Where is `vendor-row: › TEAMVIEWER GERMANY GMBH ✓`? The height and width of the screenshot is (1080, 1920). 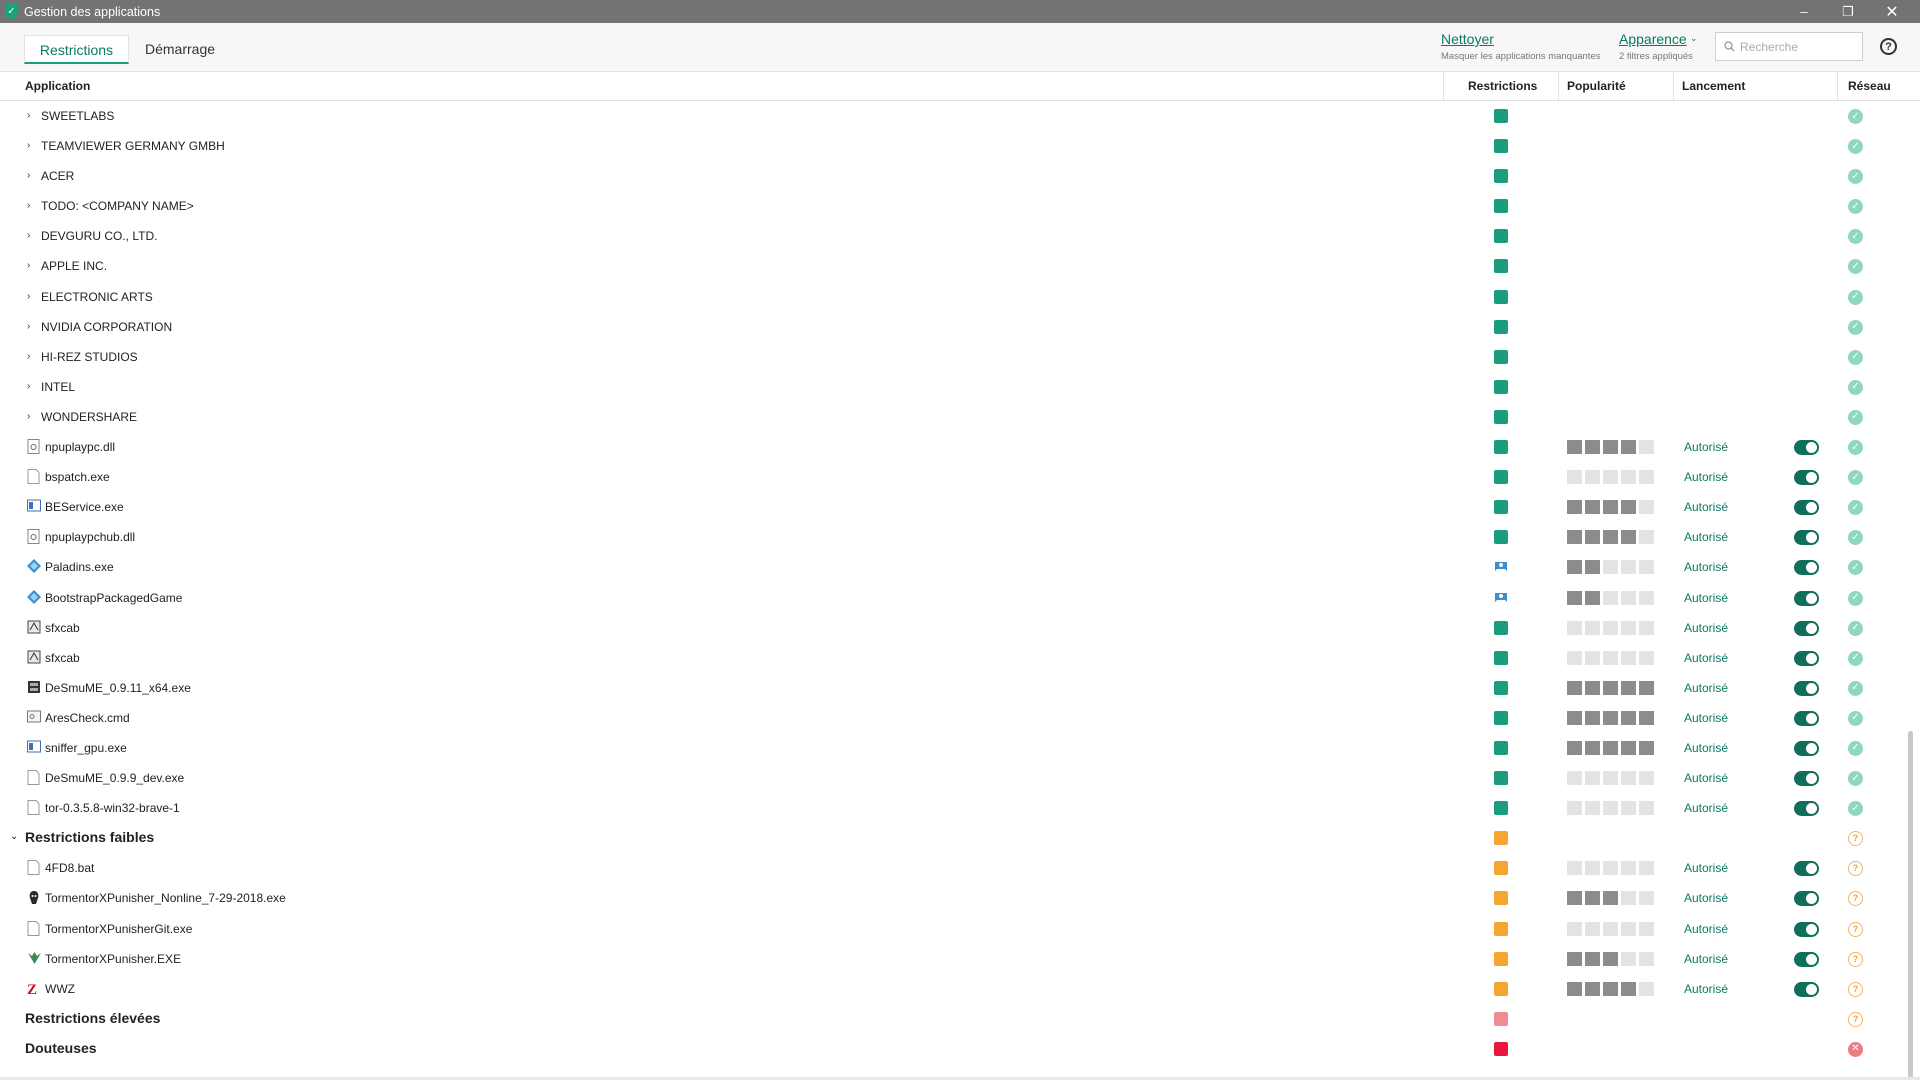 vendor-row: › TEAMVIEWER GERMANY GMBH ✓ is located at coordinates (960, 146).